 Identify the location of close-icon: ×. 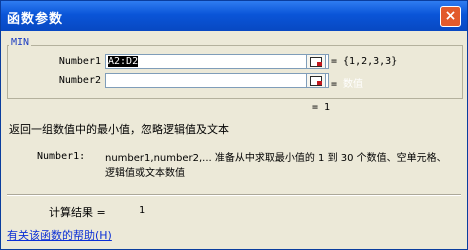
(450, 16).